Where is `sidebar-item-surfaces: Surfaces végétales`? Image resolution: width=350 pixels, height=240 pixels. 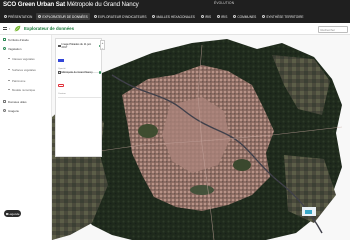
sidebar-item-surfaces: Surfaces végétales is located at coordinates (22, 69).